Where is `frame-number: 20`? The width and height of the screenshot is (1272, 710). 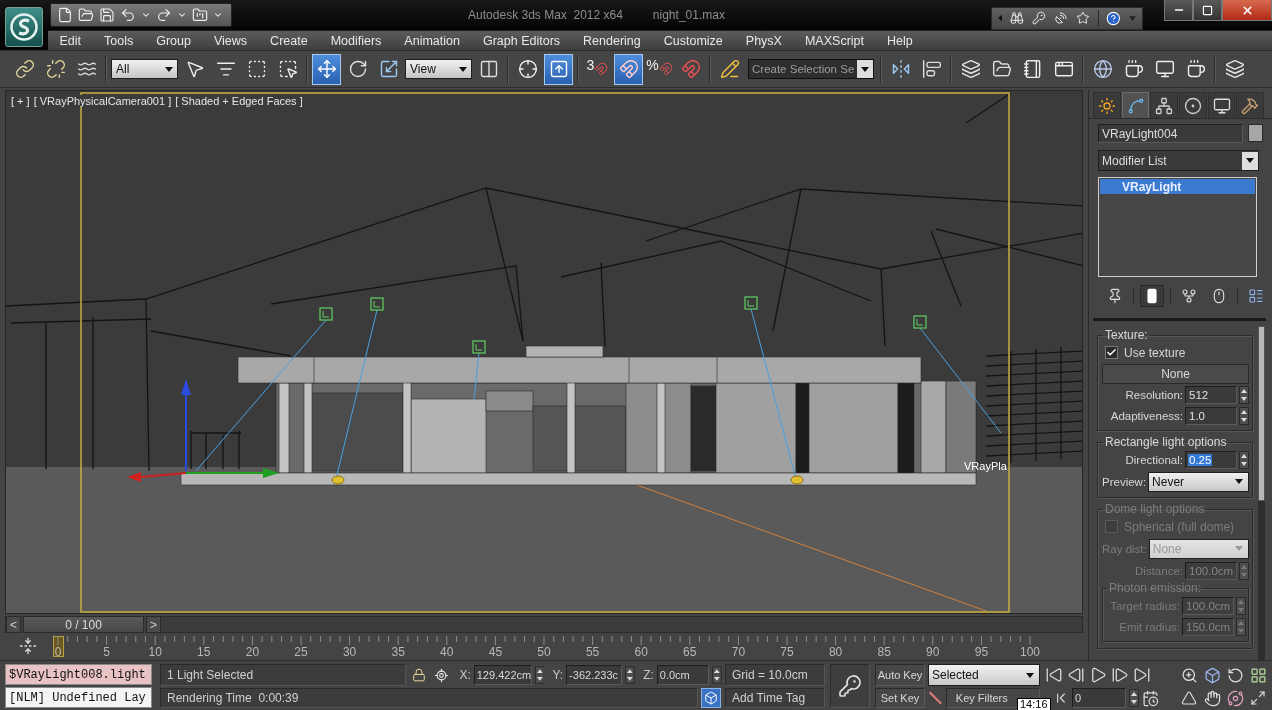 frame-number: 20 is located at coordinates (252, 652).